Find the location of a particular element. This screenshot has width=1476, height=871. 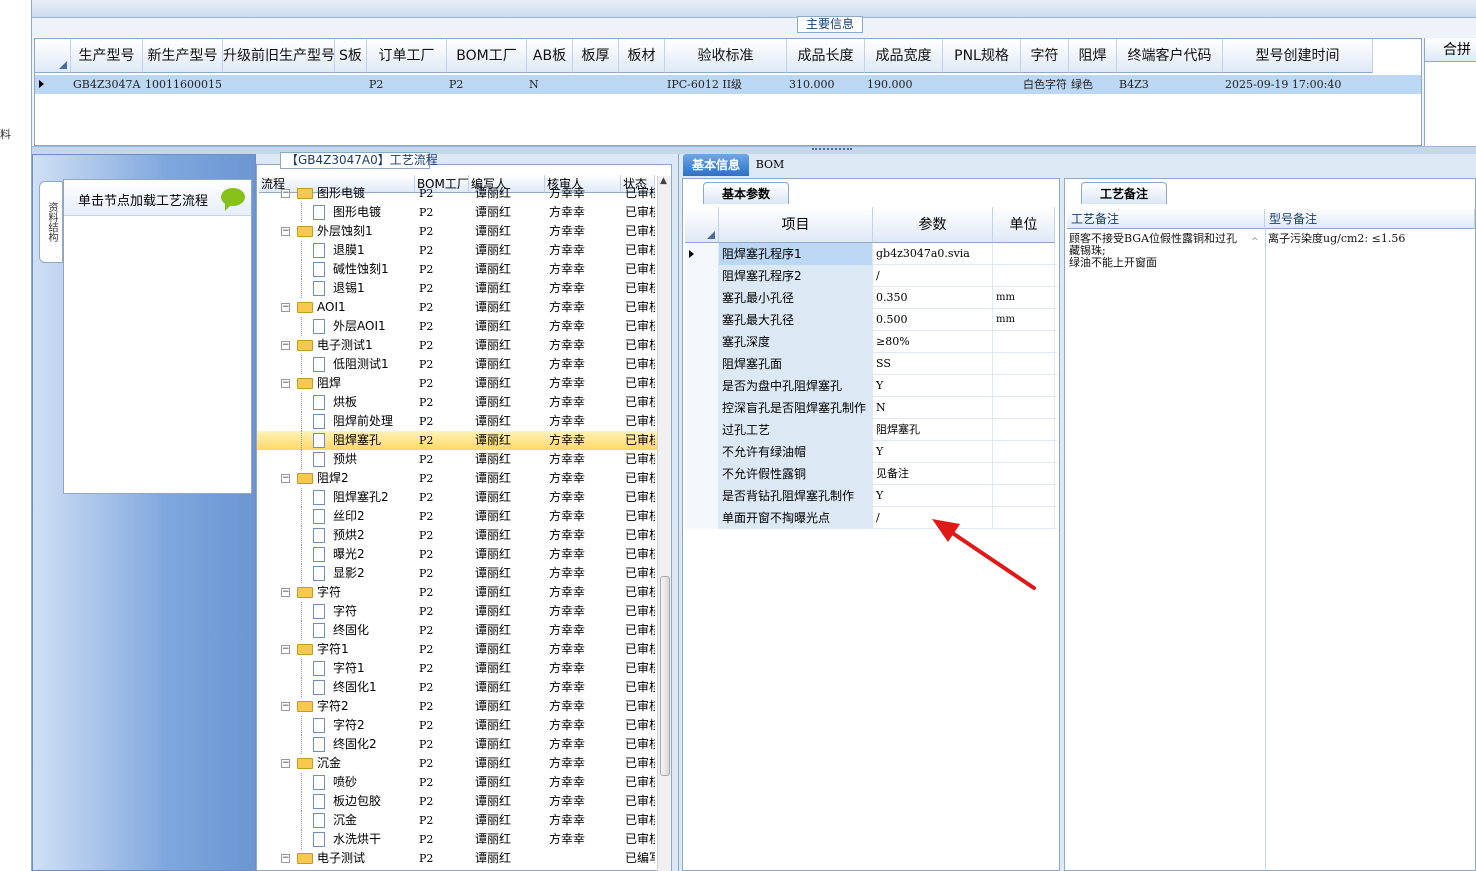

tree-row: 碱性蚀刻1 P2 谭丽红 方幸幸 已审核 is located at coordinates (457, 269).